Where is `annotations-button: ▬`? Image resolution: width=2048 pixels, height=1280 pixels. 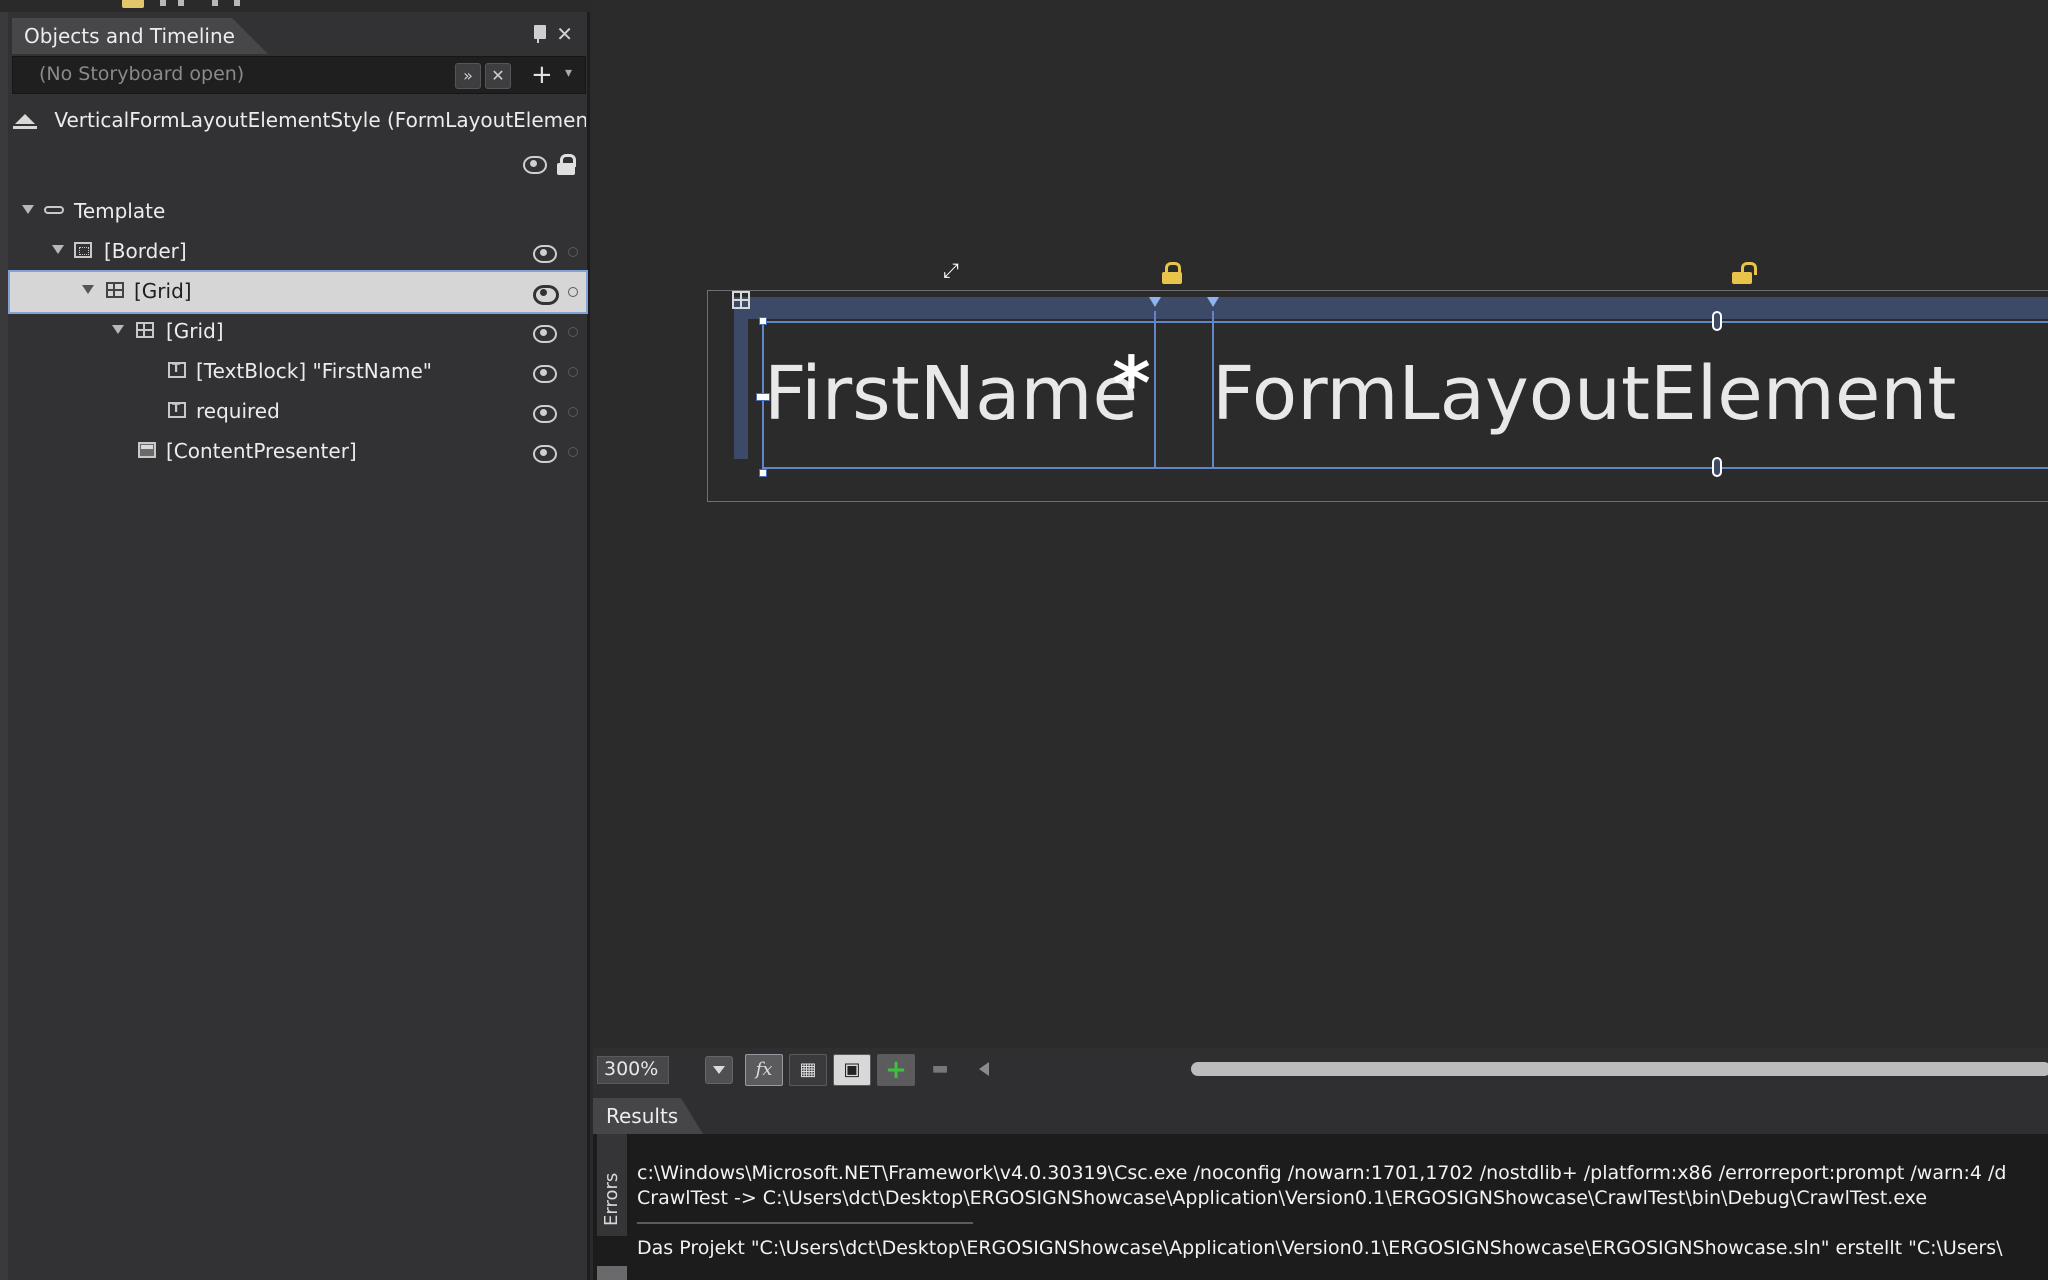 annotations-button: ▬ is located at coordinates (940, 1070).